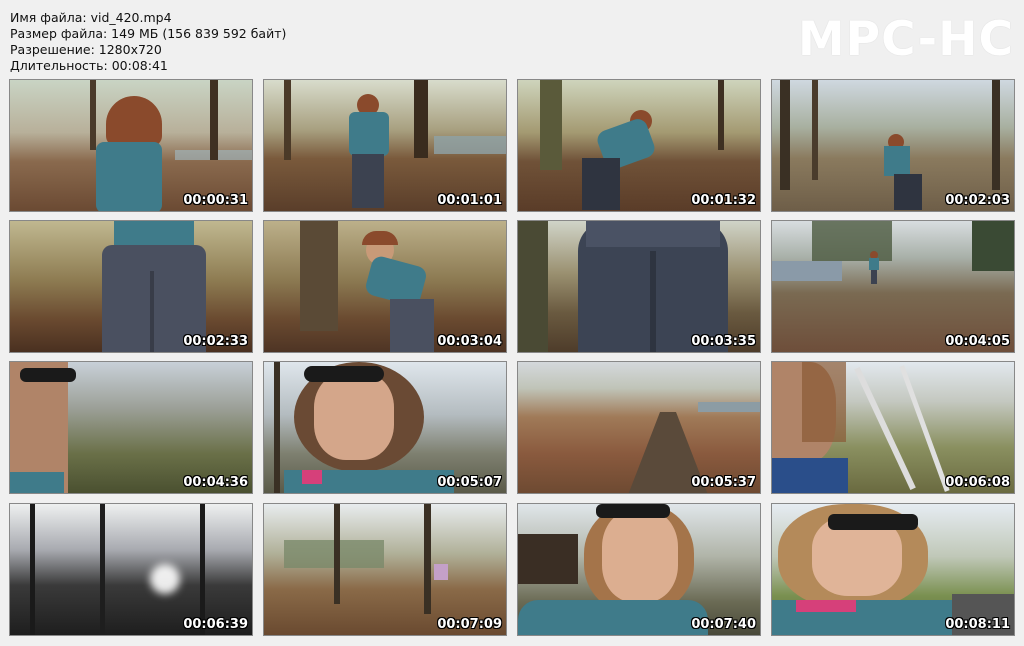  I want to click on file-size-line: Размер файла: 149 МБ (156 839 592 байт), so click(148, 33).